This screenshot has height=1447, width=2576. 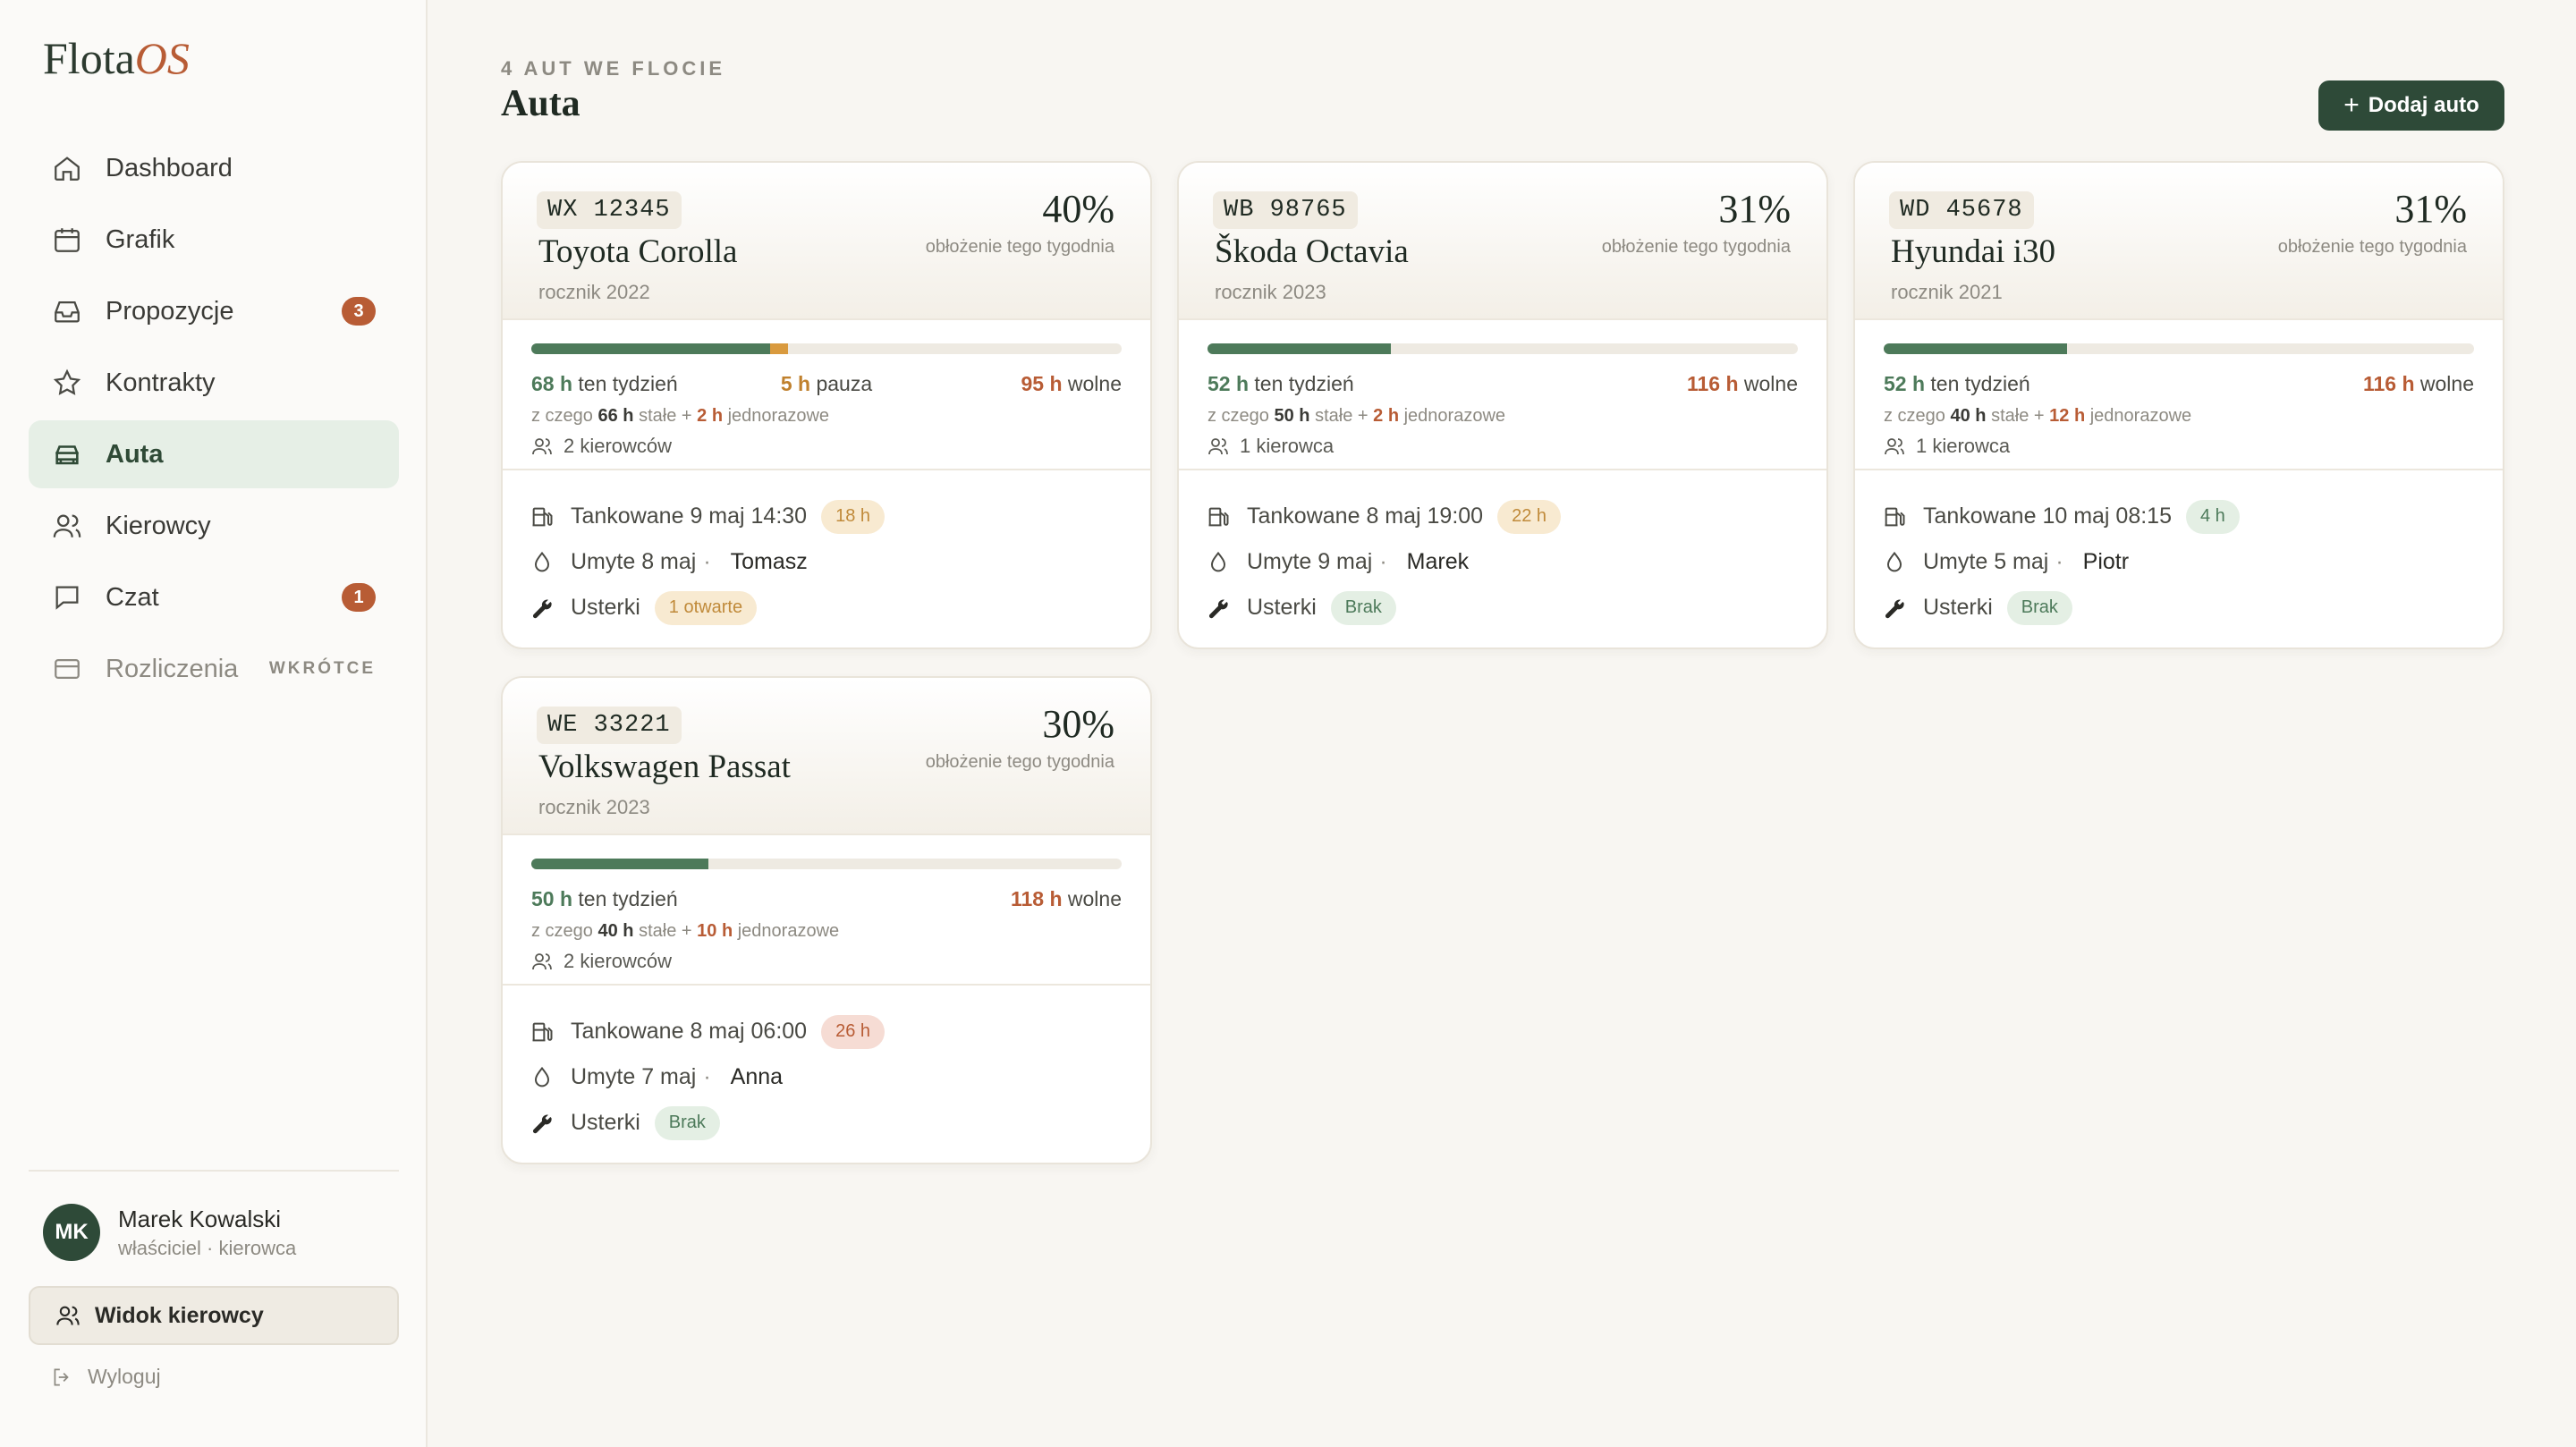 I want to click on occupancy: 40% obłożenie tego tygodnia, so click(x=1020, y=222).